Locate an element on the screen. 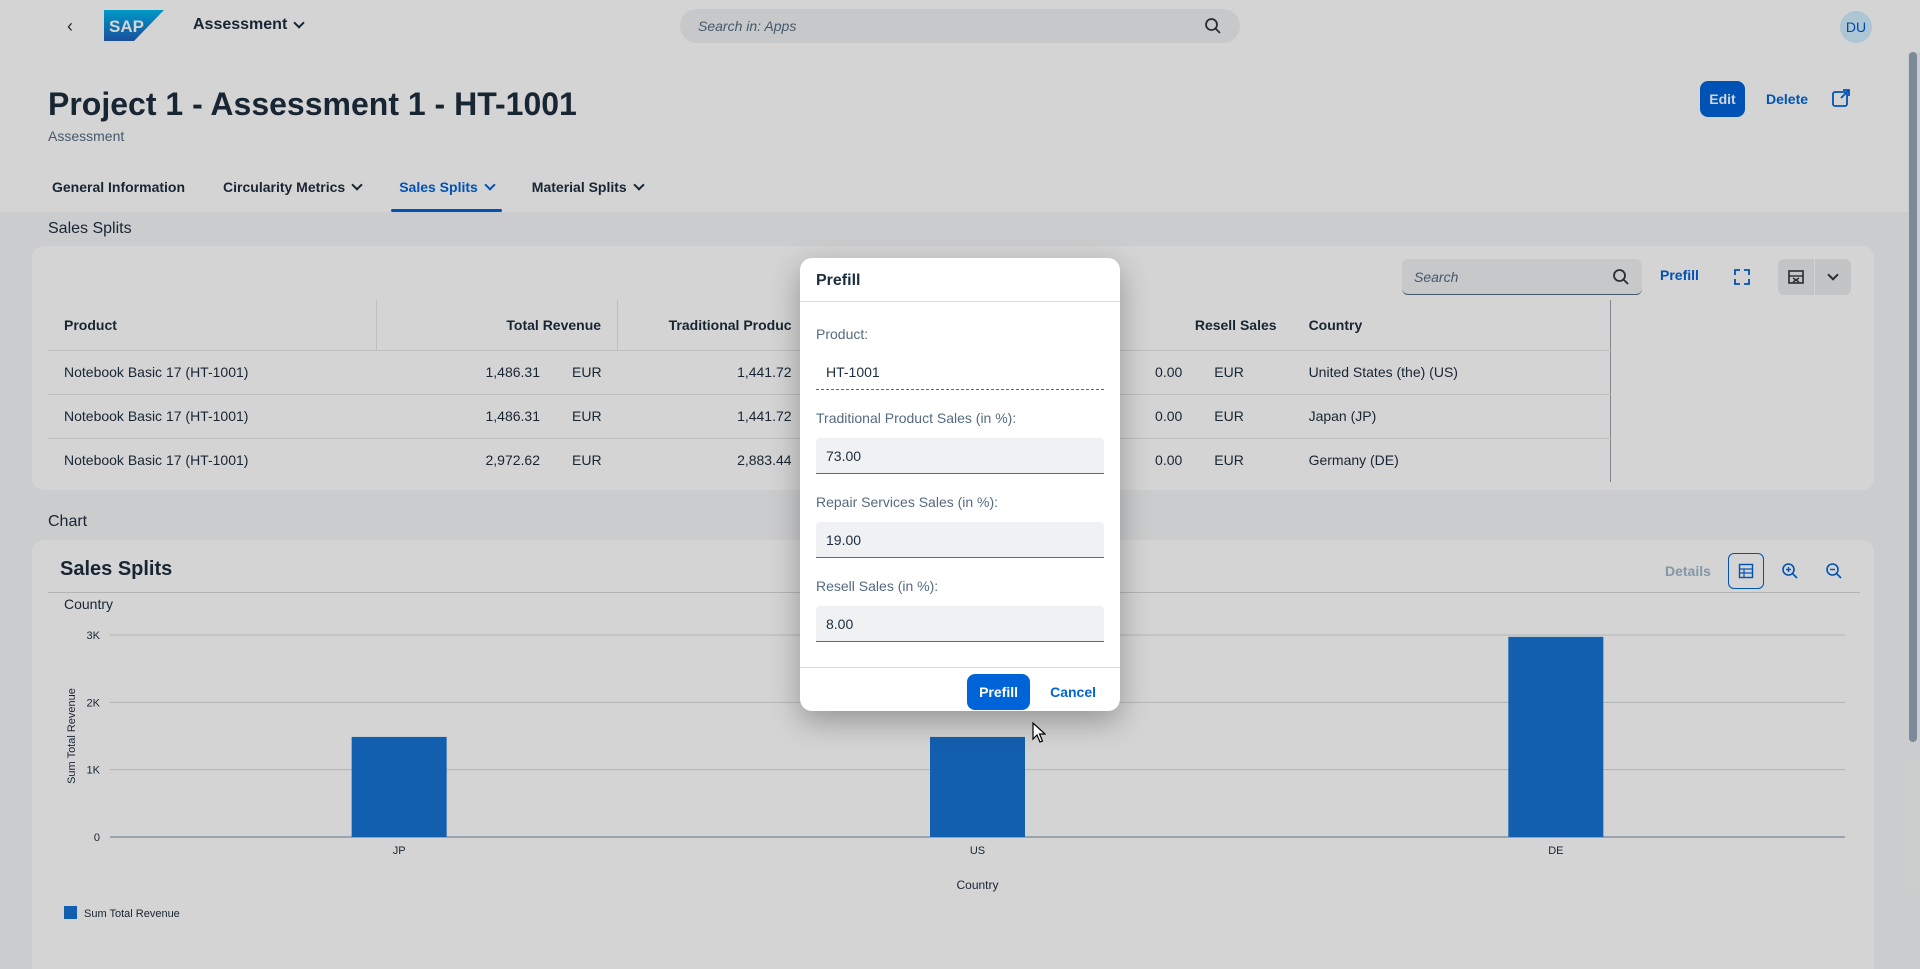 Image resolution: width=1920 pixels, height=969 pixels. resell-sales-label: Resell Sales (in %): is located at coordinates (877, 586).